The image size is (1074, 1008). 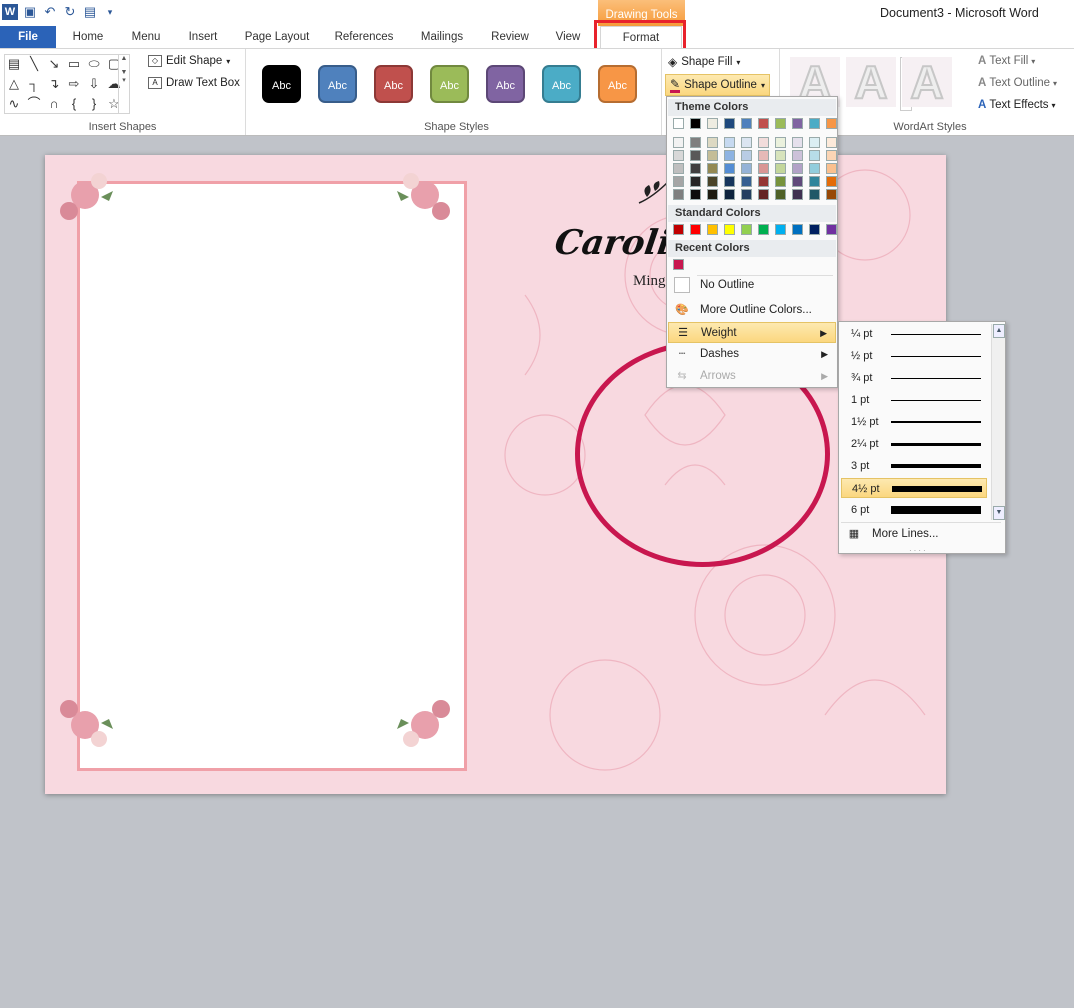 What do you see at coordinates (194, 83) in the screenshot?
I see `draw-text-box-button: A Draw Text Box` at bounding box center [194, 83].